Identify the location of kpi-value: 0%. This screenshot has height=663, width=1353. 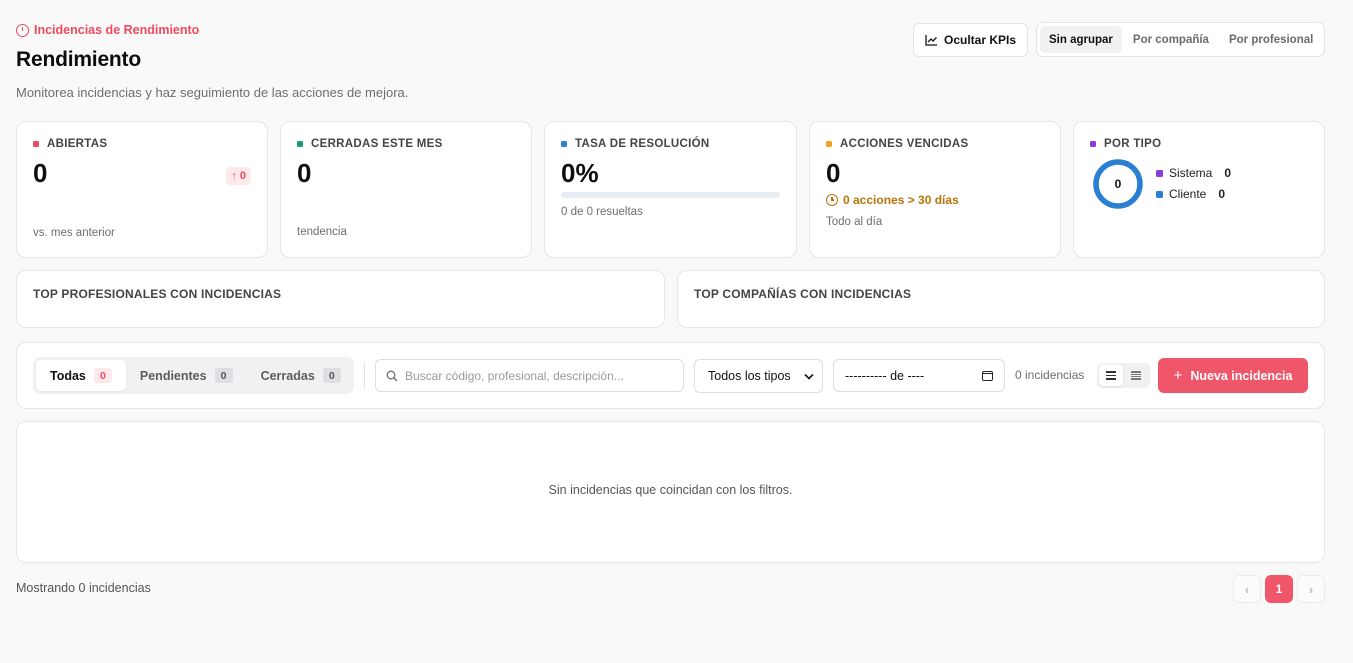
(580, 173).